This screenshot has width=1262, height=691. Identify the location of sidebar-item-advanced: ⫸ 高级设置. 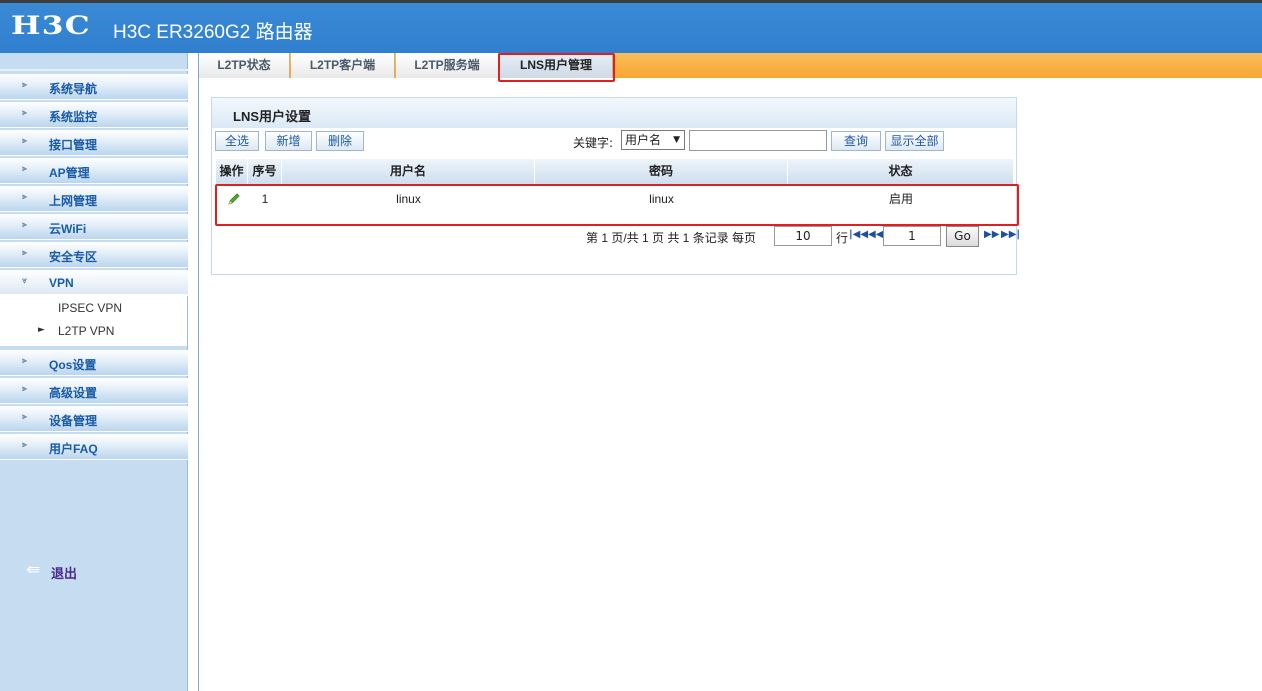
(94, 391).